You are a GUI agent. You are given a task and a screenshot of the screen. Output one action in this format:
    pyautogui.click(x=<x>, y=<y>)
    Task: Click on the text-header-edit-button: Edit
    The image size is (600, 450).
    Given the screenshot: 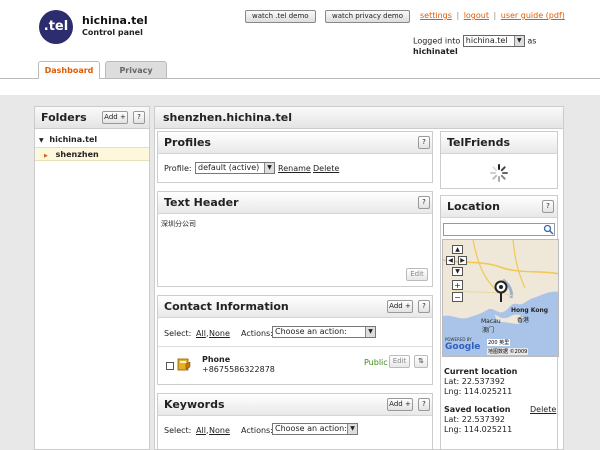 What is the action you would take?
    pyautogui.click(x=417, y=274)
    